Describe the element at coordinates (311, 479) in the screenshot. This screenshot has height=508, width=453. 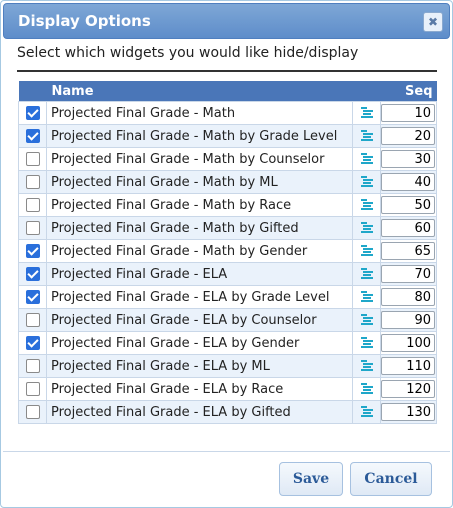
I see `save-button: Save` at that location.